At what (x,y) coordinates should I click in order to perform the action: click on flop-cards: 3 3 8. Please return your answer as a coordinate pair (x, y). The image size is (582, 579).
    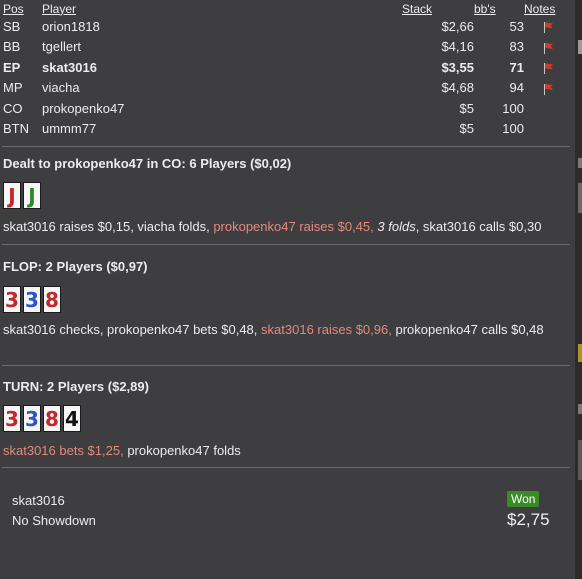
    Looking at the image, I should click on (32, 299).